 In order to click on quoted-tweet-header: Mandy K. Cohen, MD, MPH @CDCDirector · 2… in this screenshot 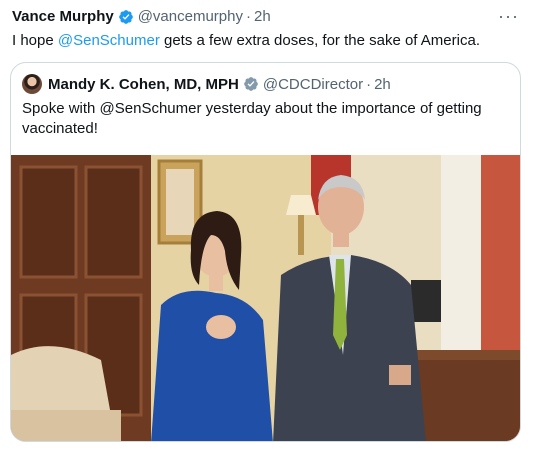, I will do `click(206, 84)`.